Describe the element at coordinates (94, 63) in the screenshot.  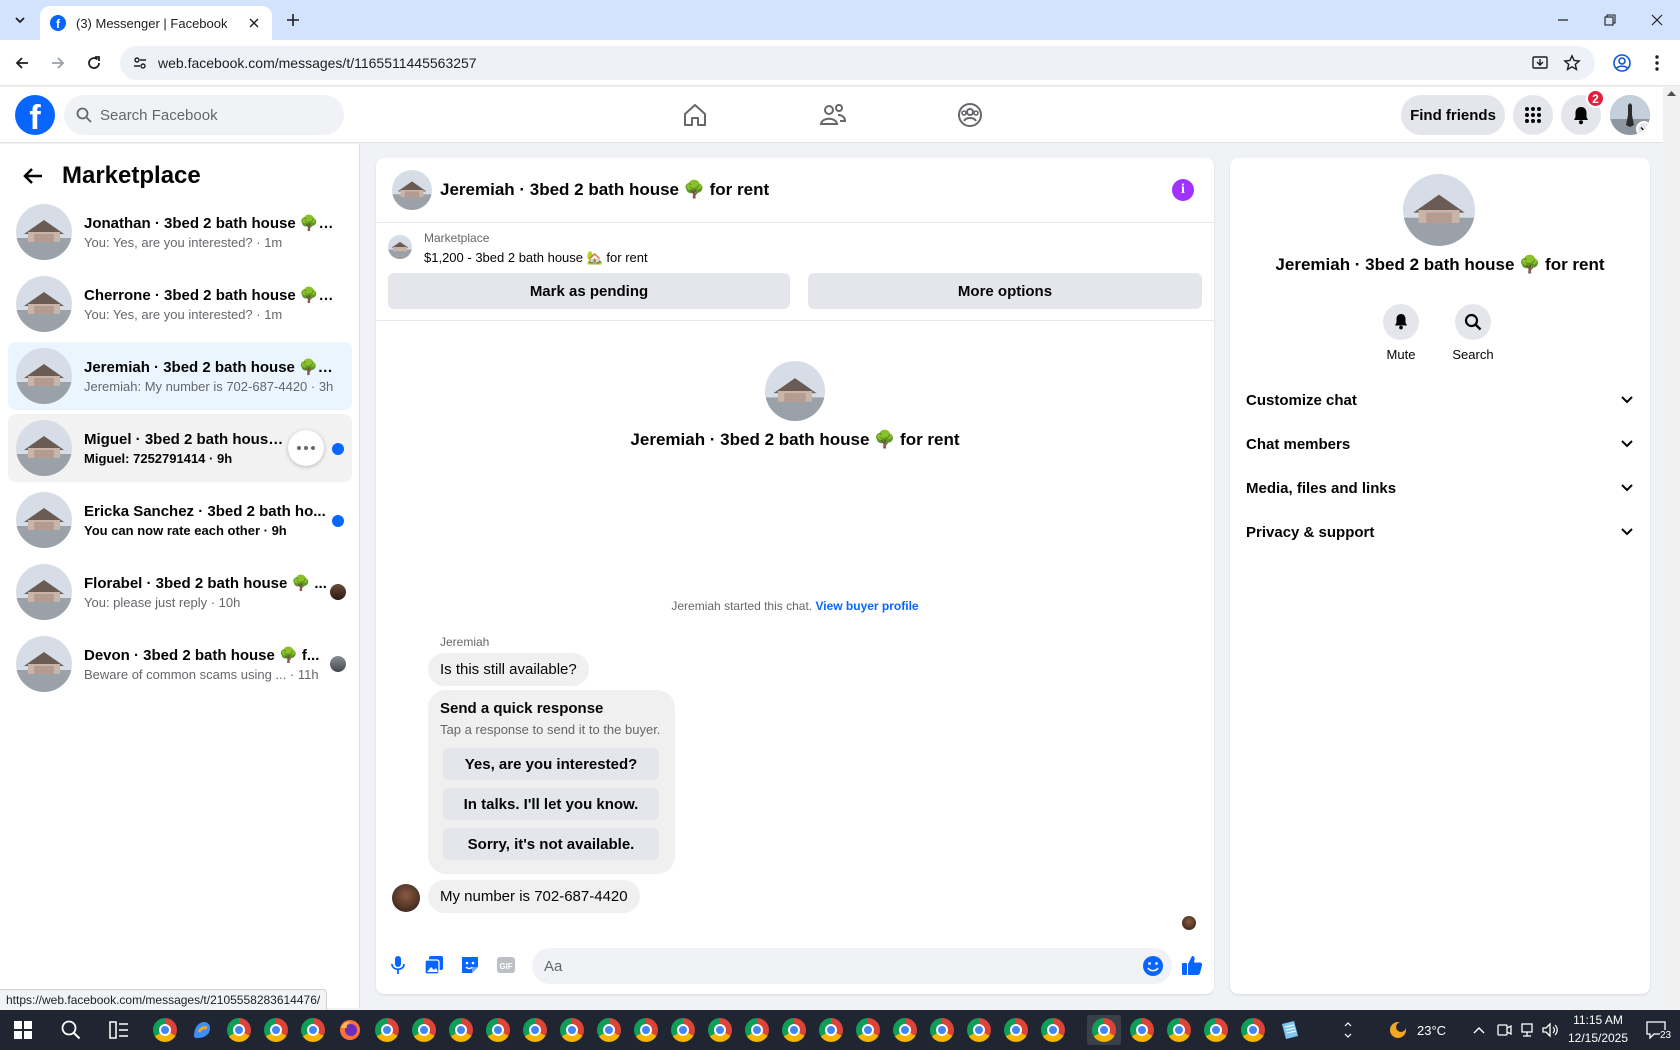
I see `reload-icon` at that location.